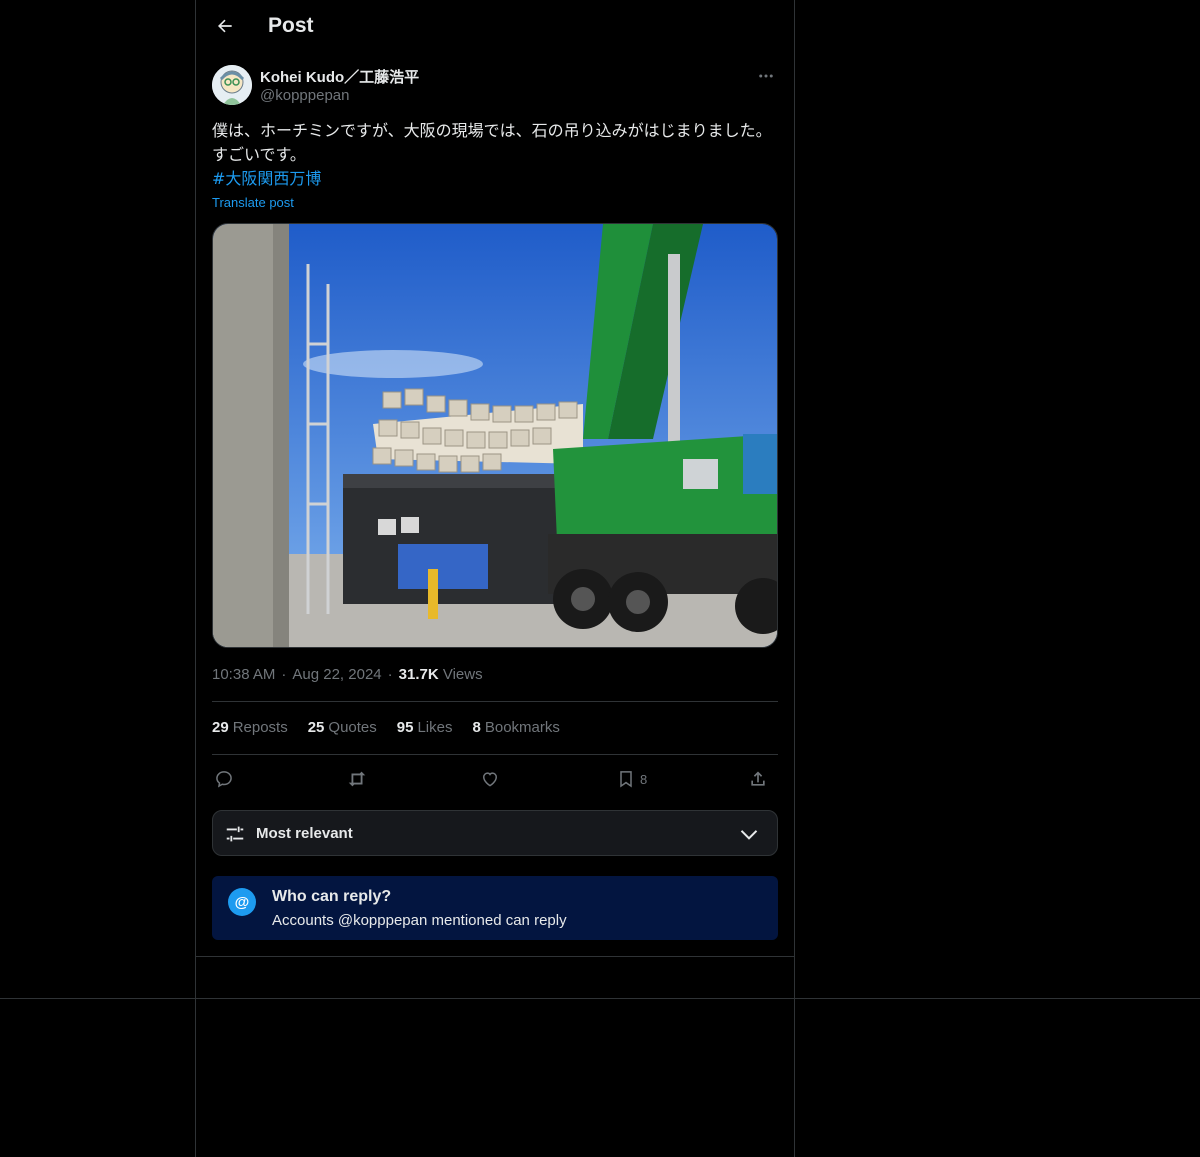 The height and width of the screenshot is (1157, 1200). Describe the element at coordinates (495, 833) in the screenshot. I see `reply-sort-dropdown: Most relevant` at that location.